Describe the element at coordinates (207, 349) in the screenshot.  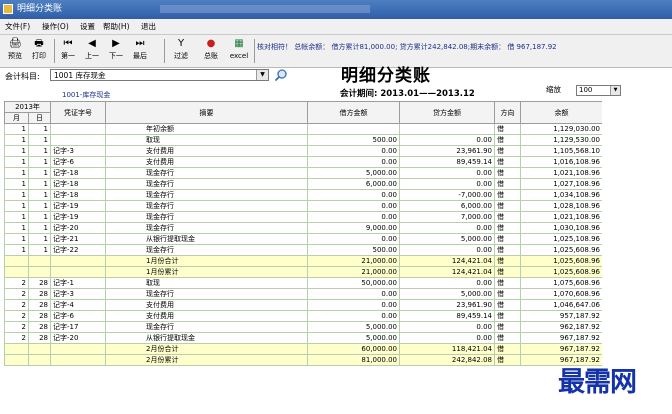
I see `cell-summary: 2月份合计` at that location.